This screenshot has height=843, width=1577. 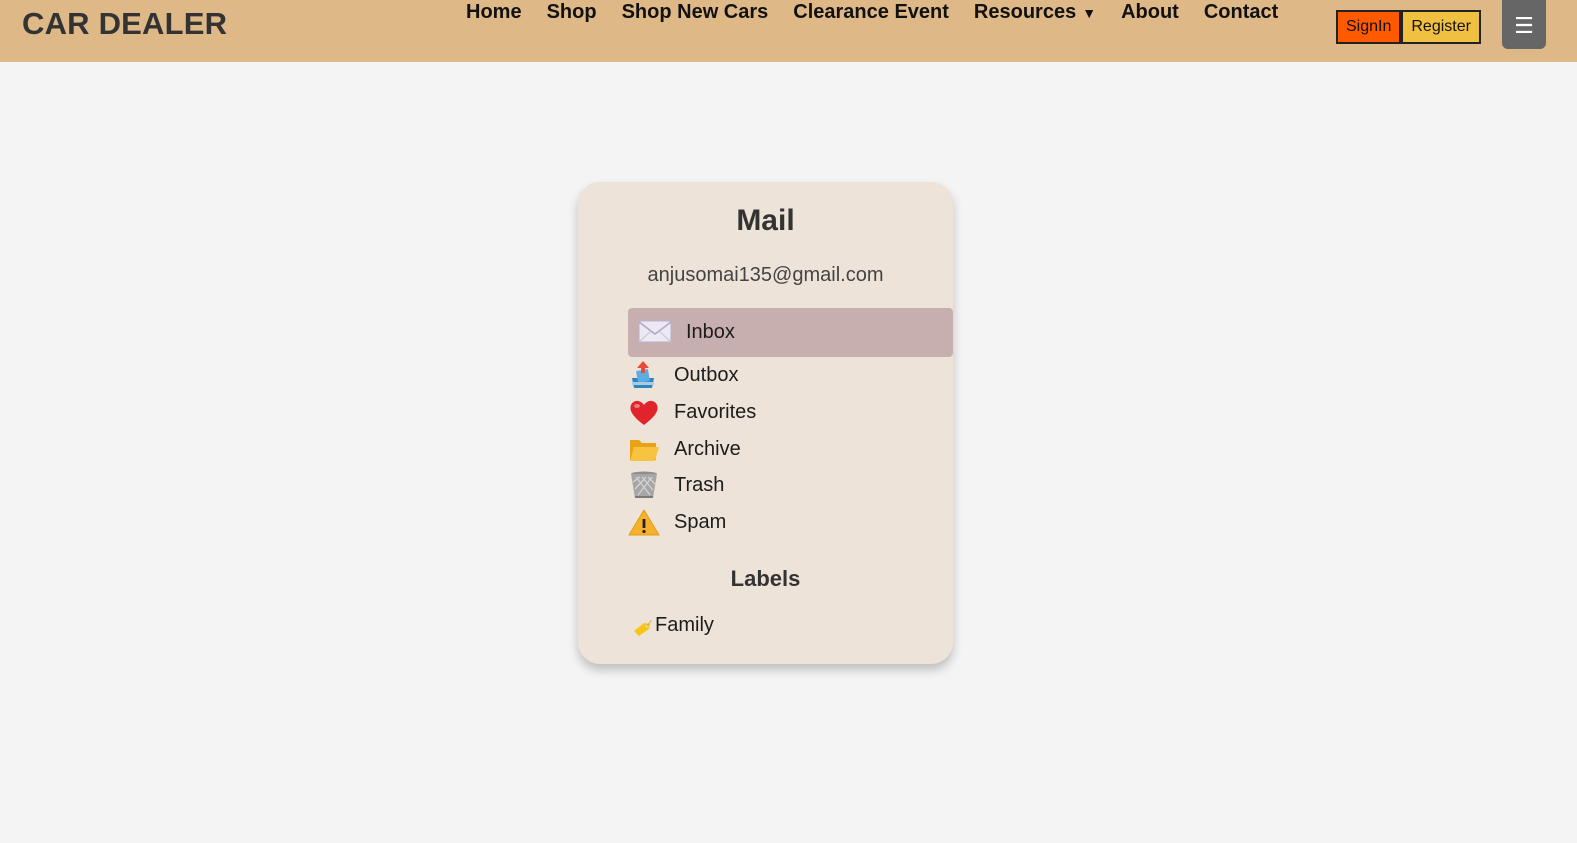 I want to click on folder-archive: Archive, so click(x=684, y=449).